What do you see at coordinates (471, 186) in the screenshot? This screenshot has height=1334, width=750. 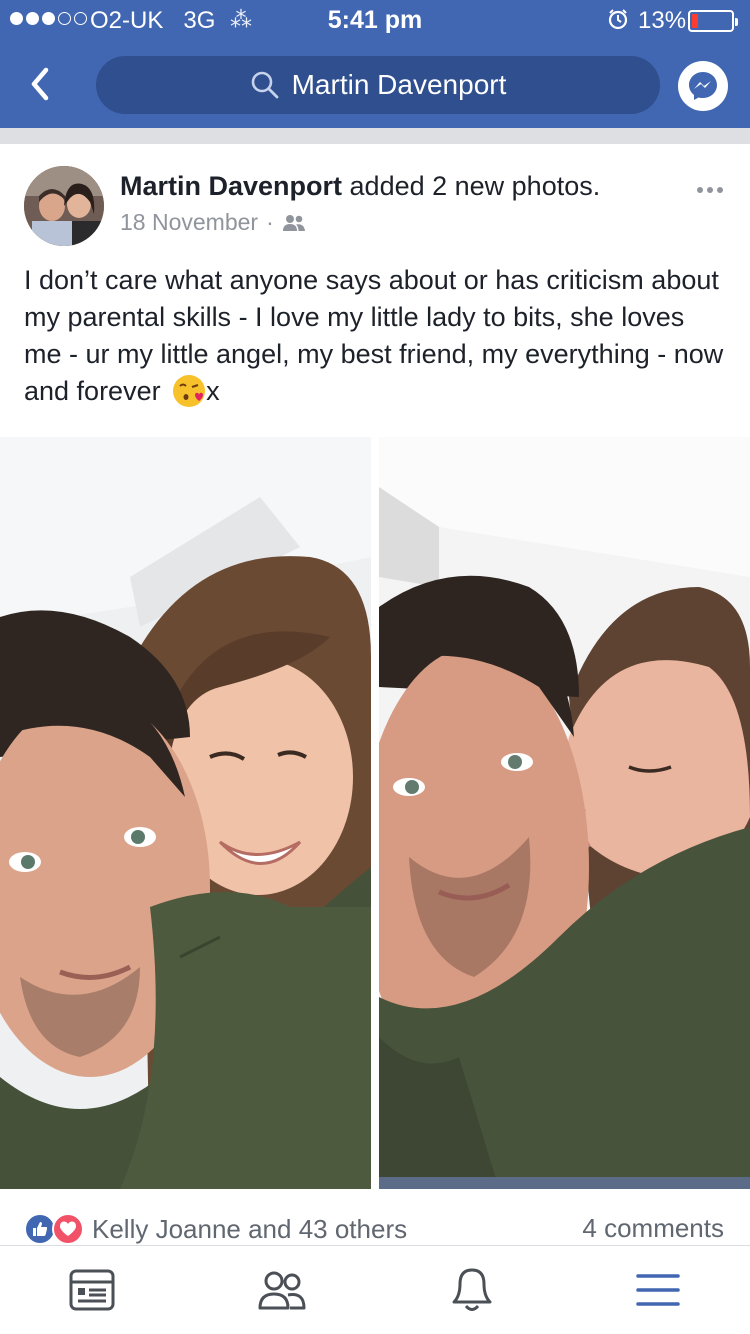 I see `post-action: added 2 new photos.` at bounding box center [471, 186].